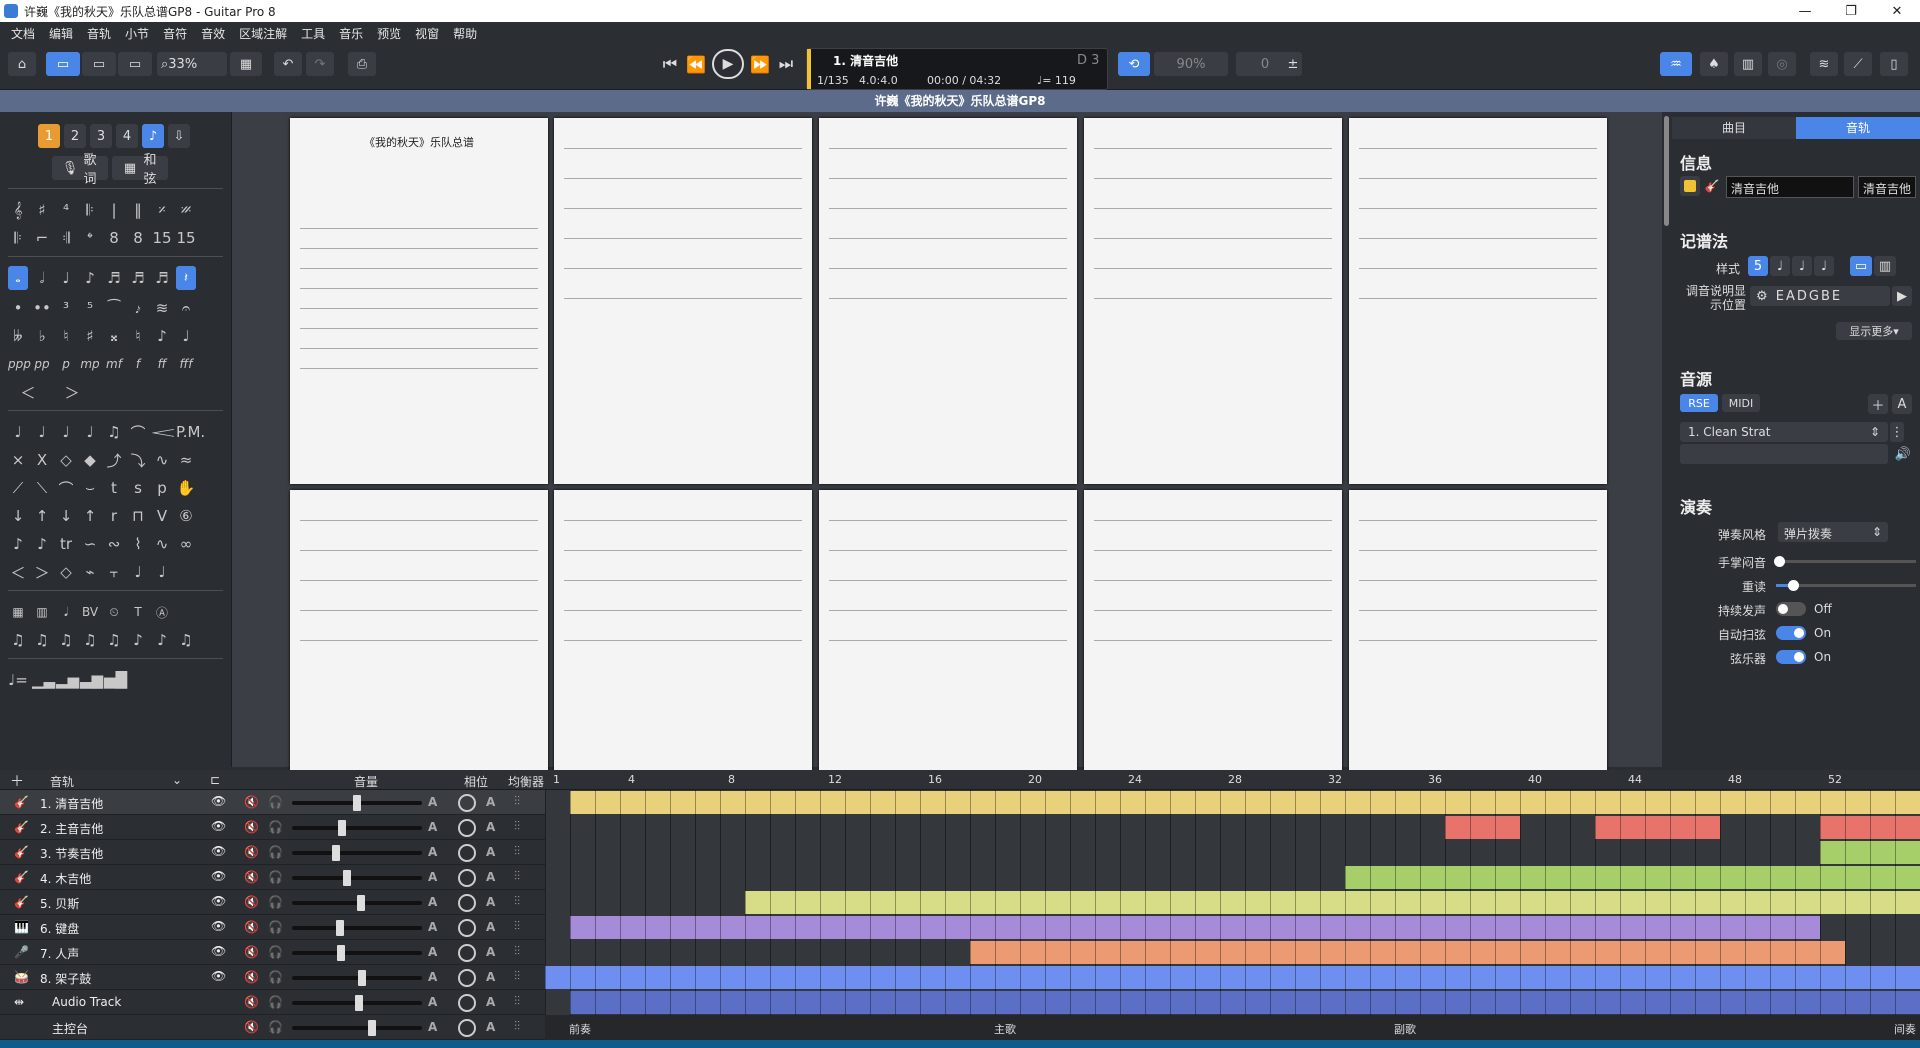 The width and height of the screenshot is (1920, 1048). I want to click on slap-icon: s, so click(138, 488).